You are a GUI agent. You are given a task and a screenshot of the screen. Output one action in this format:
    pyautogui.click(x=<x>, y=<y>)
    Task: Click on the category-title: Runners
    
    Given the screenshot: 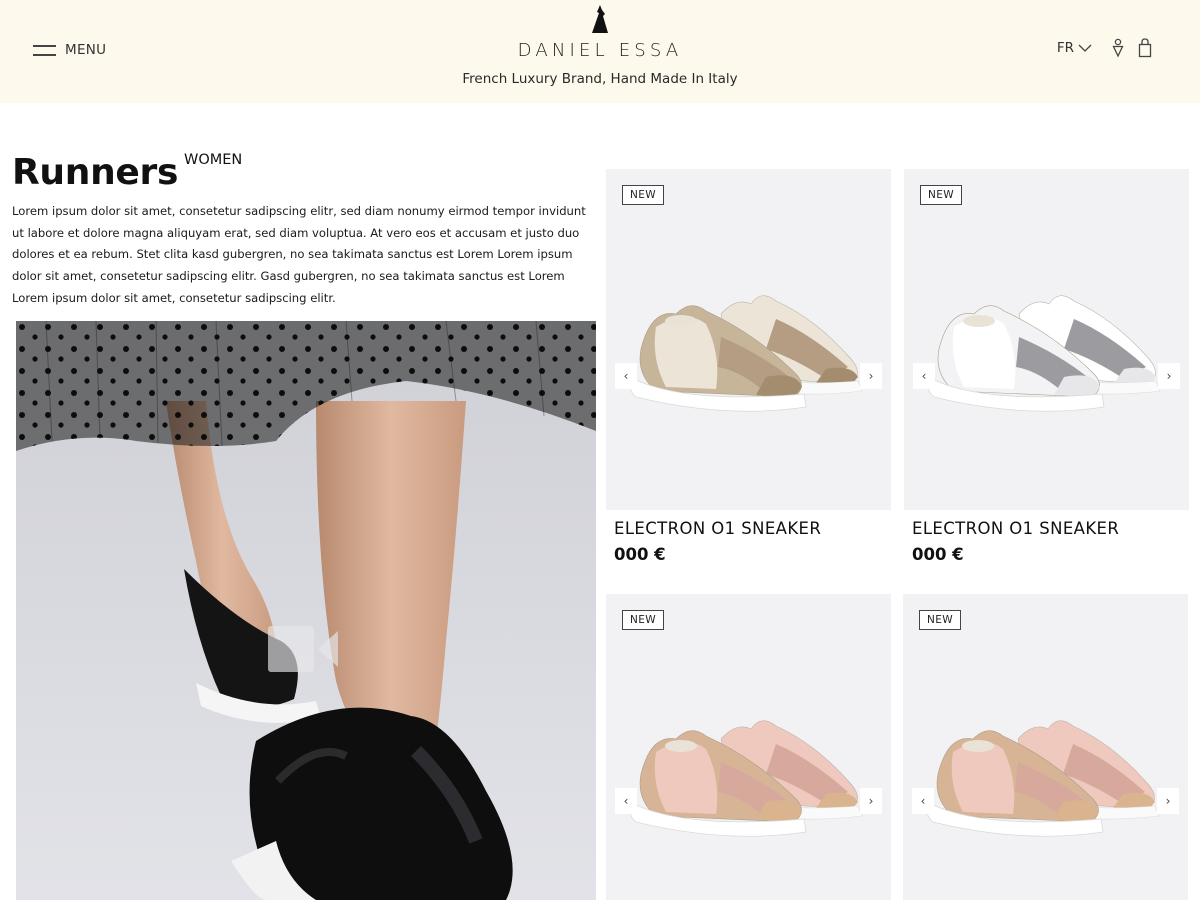 What is the action you would take?
    pyautogui.click(x=95, y=172)
    